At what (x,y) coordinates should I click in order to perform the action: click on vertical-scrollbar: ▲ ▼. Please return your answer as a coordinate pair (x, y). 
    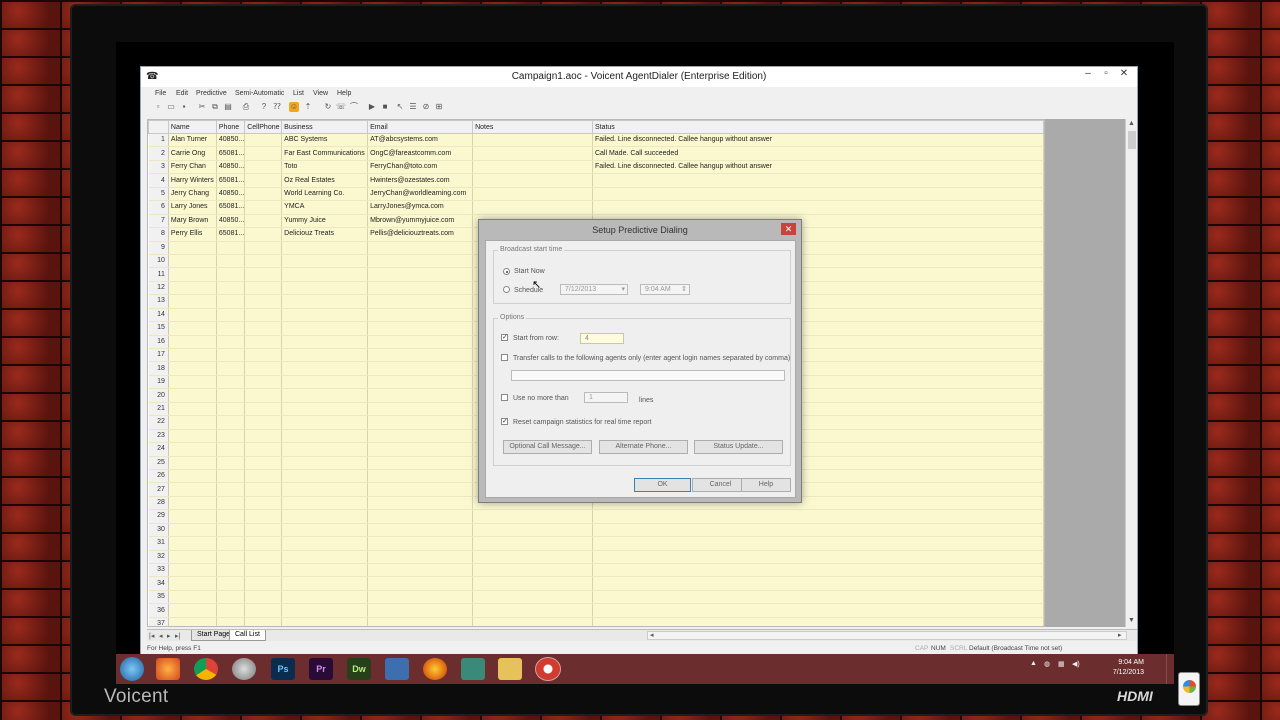
    Looking at the image, I should click on (1131, 373).